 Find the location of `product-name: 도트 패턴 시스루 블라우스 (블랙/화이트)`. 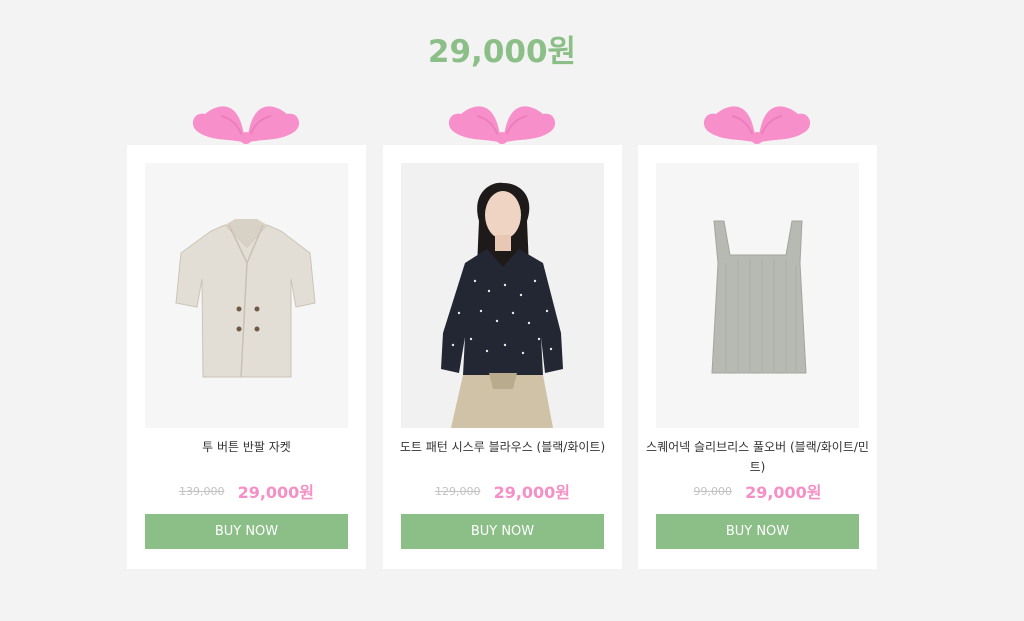

product-name: 도트 패턴 시스루 블라우스 (블랙/화이트) is located at coordinates (502, 447).